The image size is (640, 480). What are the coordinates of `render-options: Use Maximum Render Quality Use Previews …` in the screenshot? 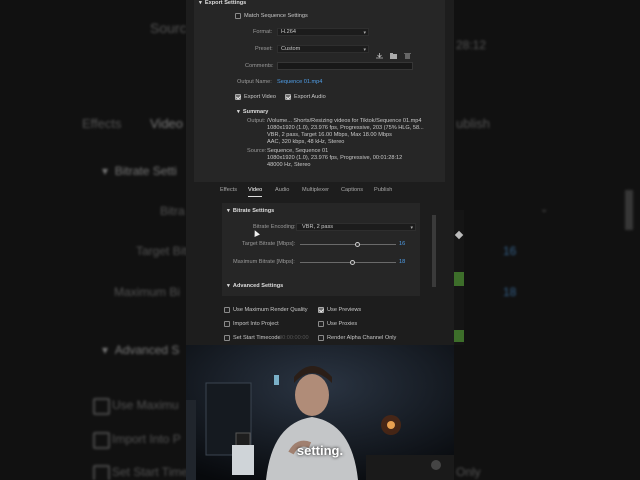 It's located at (320, 322).